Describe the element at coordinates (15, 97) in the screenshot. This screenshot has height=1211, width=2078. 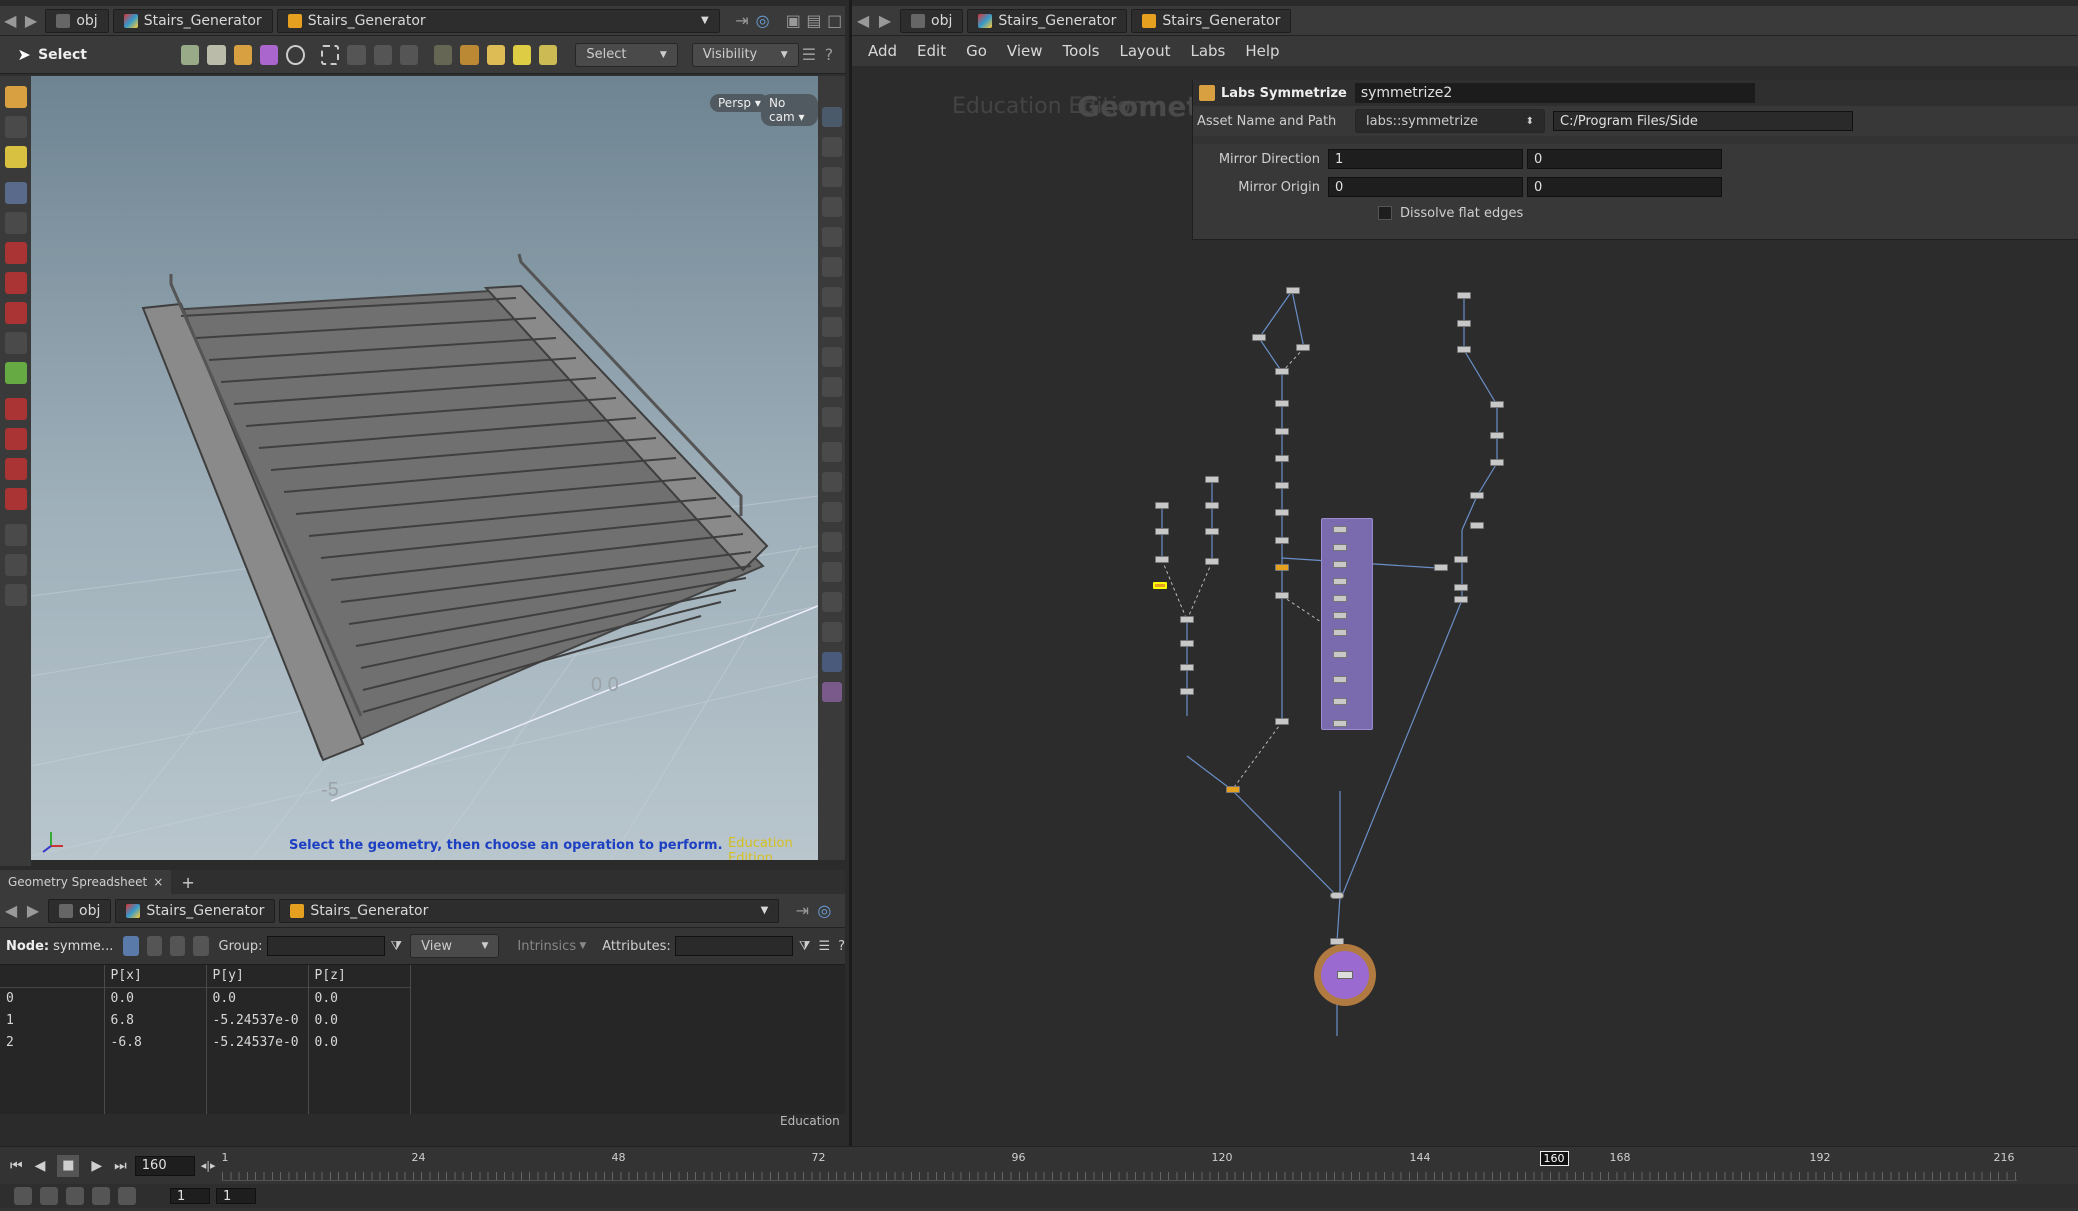
I see `handle-tool-icon` at that location.